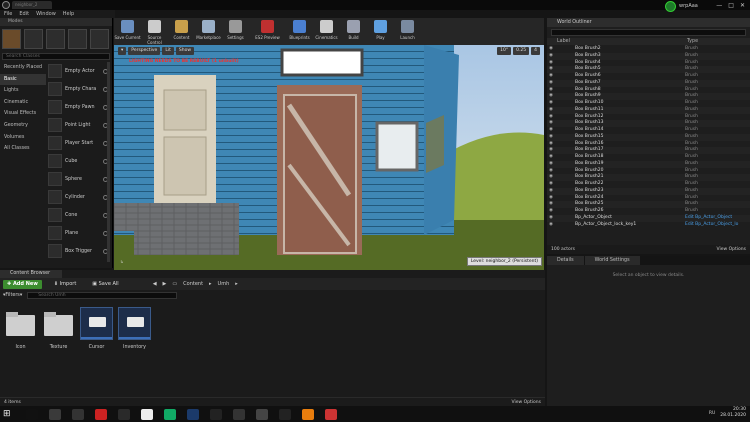  What do you see at coordinates (55, 39) in the screenshot?
I see `landscape-mode-icon` at bounding box center [55, 39].